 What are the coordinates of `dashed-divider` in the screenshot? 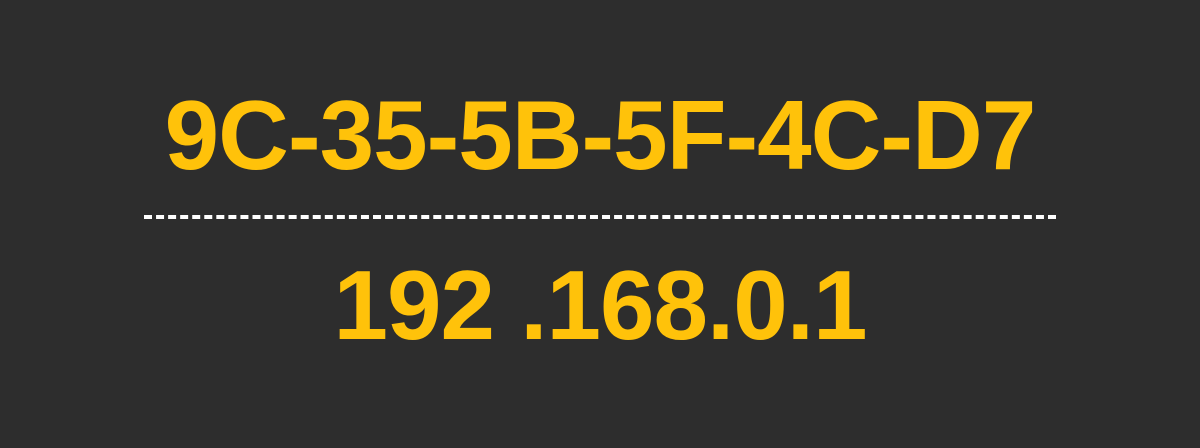 It's located at (600, 217).